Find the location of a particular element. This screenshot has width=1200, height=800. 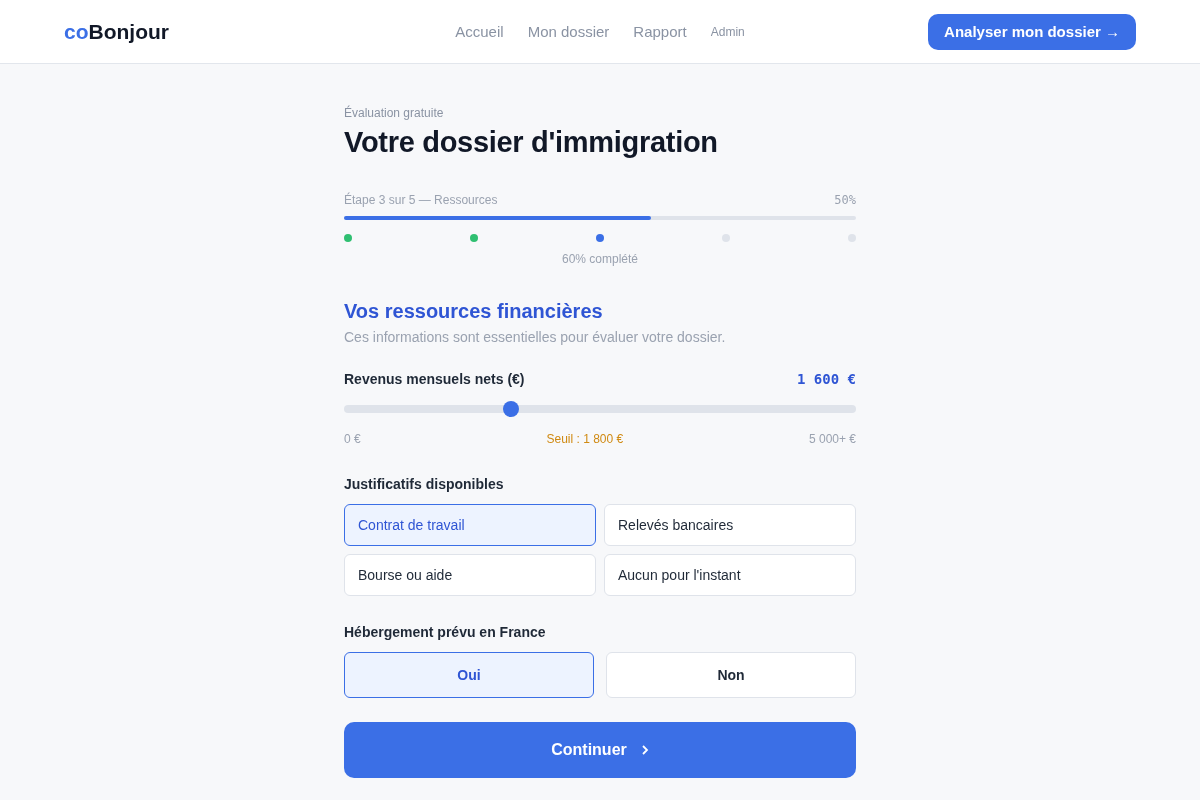

step-label: Étape 3 sur 5 — Ressources is located at coordinates (421, 200).